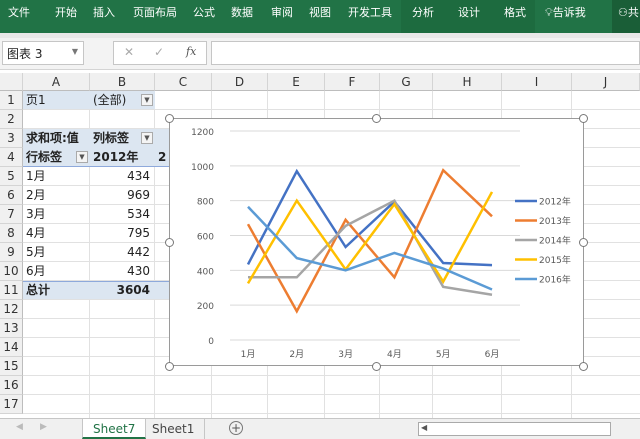  I want to click on pivot-row-label: 4月, so click(56, 233).